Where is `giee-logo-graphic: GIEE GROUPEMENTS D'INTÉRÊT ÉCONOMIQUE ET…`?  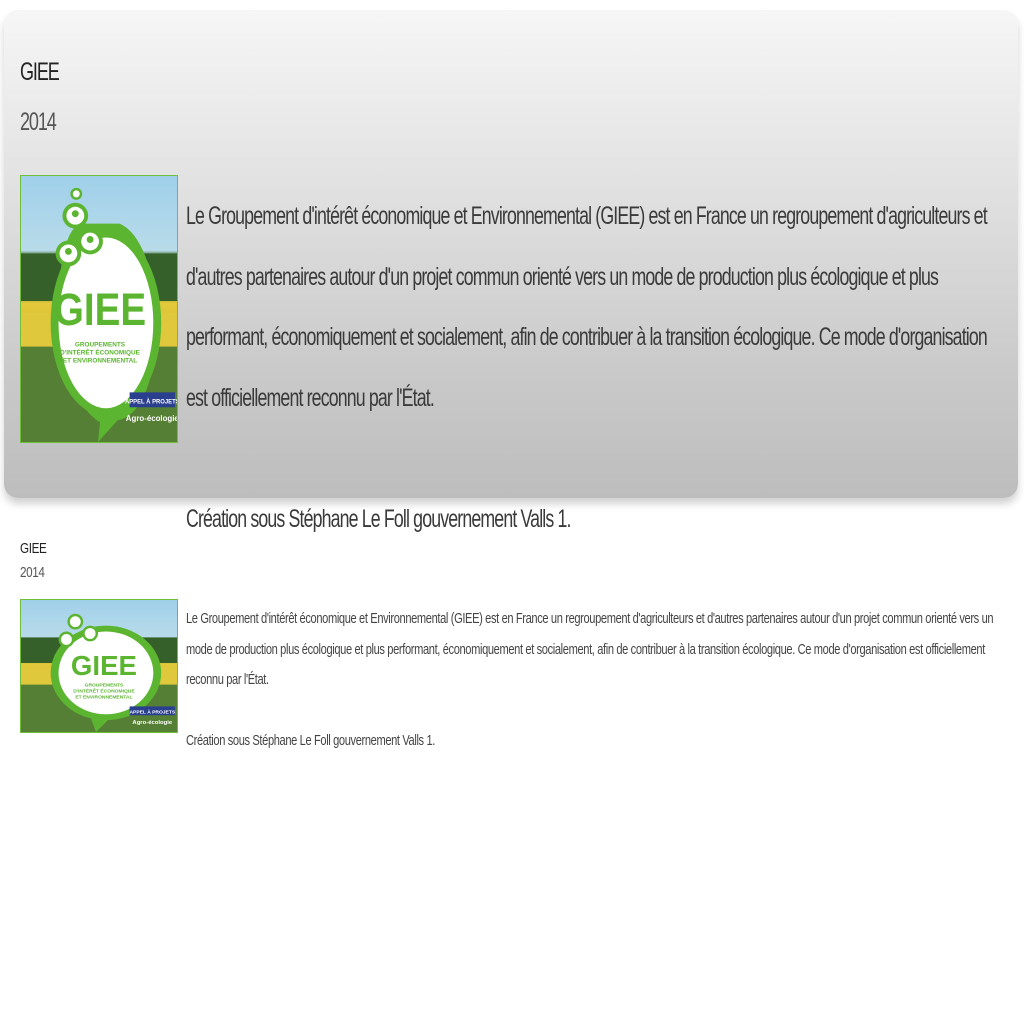 giee-logo-graphic: GIEE GROUPEMENTS D'INTÉRÊT ÉCONOMIQUE ET… is located at coordinates (99, 314).